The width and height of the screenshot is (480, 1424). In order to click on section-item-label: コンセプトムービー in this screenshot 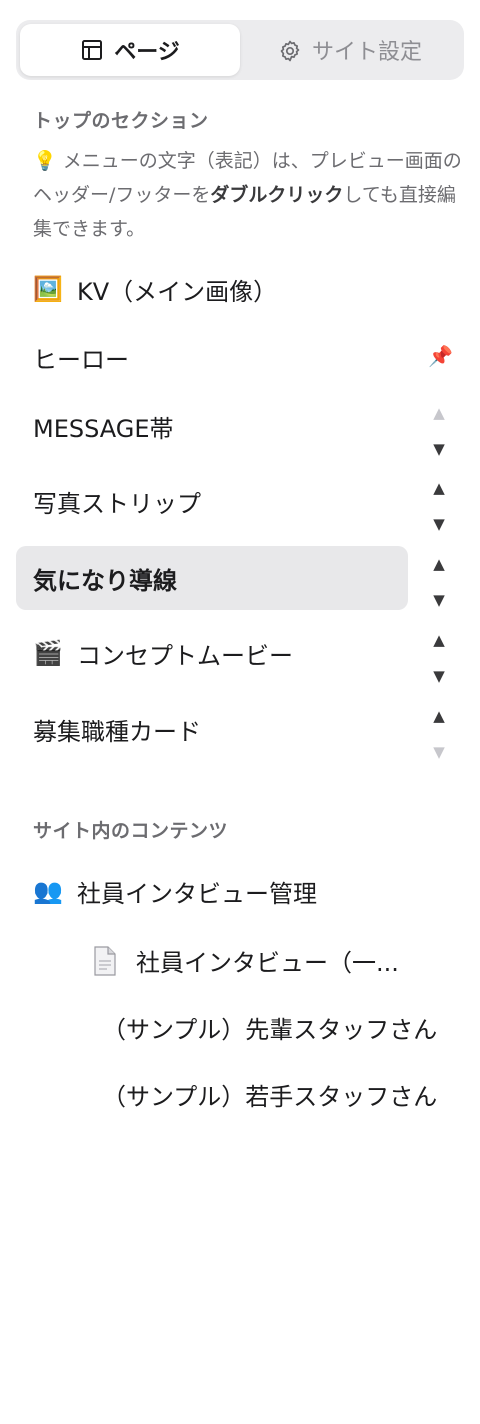, I will do `click(185, 655)`.